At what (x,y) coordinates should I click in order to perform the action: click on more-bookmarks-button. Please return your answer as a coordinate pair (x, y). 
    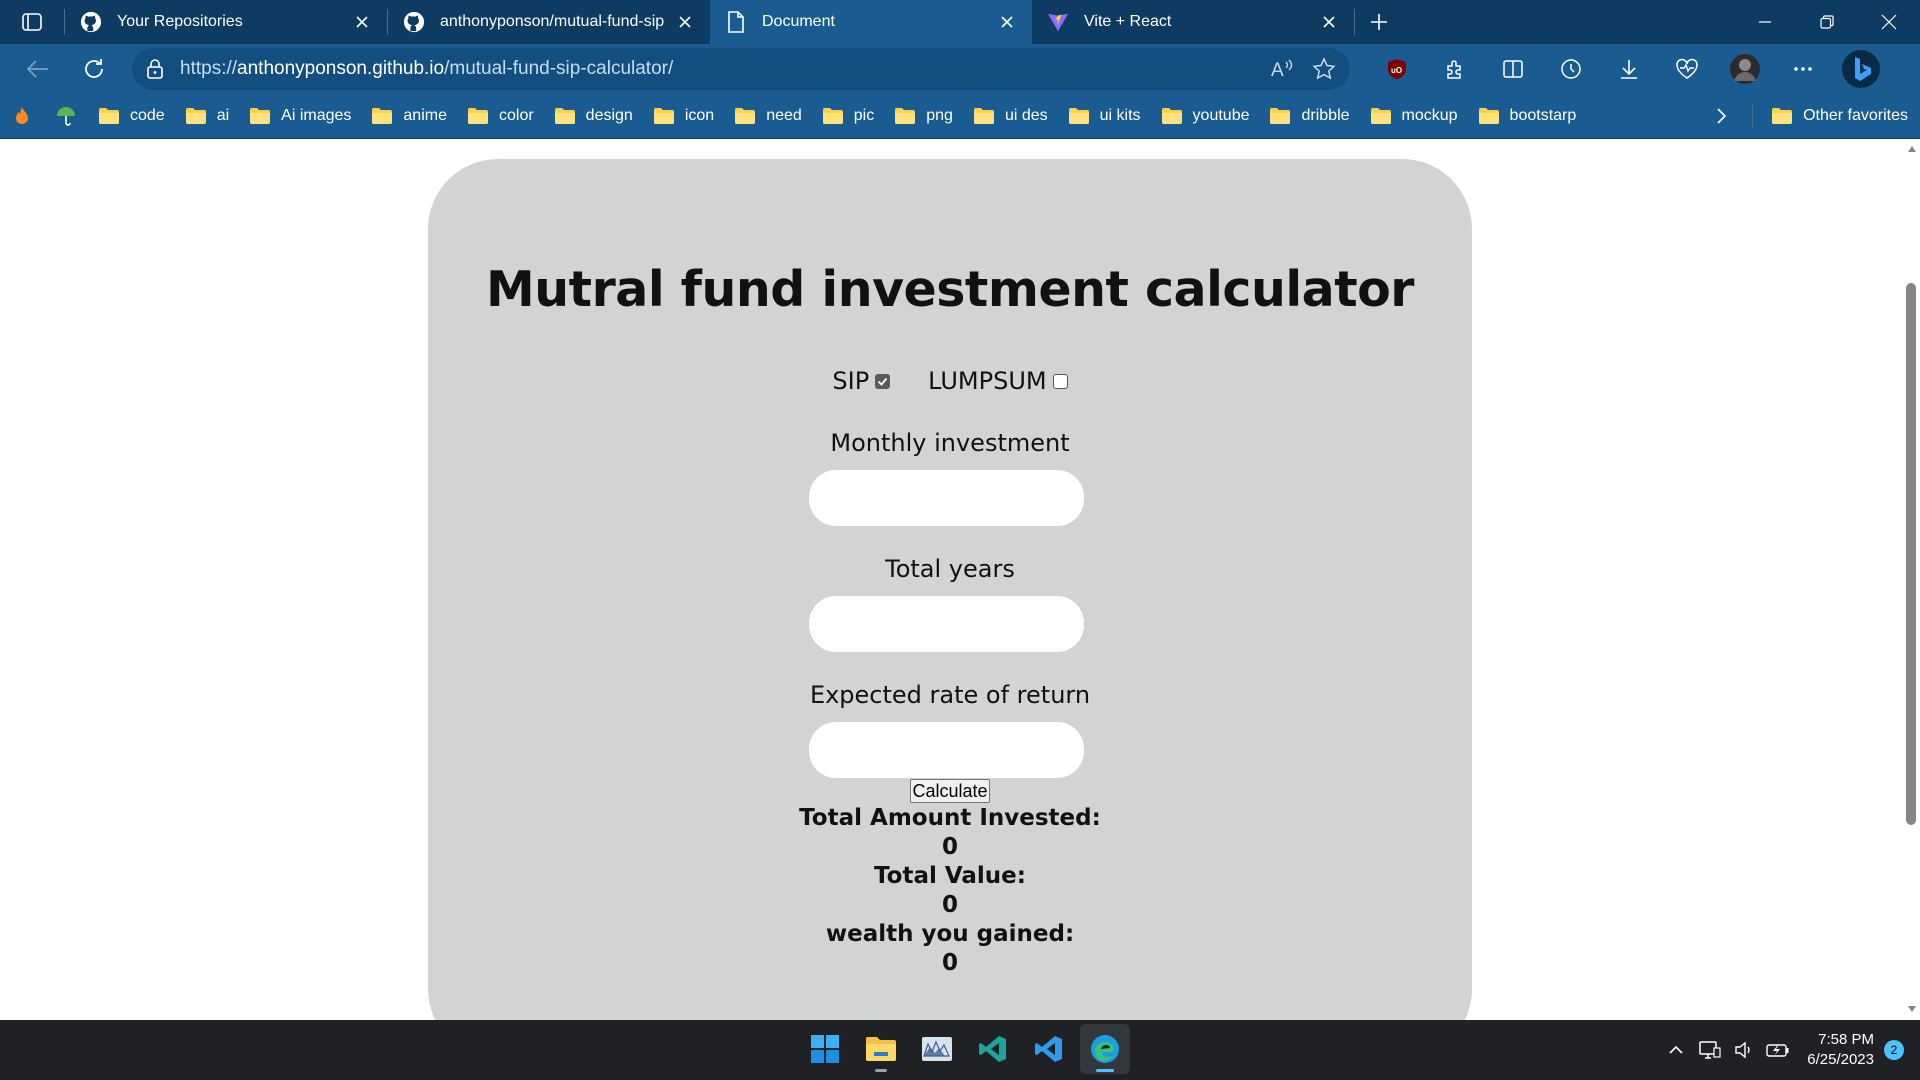
    Looking at the image, I should click on (1722, 116).